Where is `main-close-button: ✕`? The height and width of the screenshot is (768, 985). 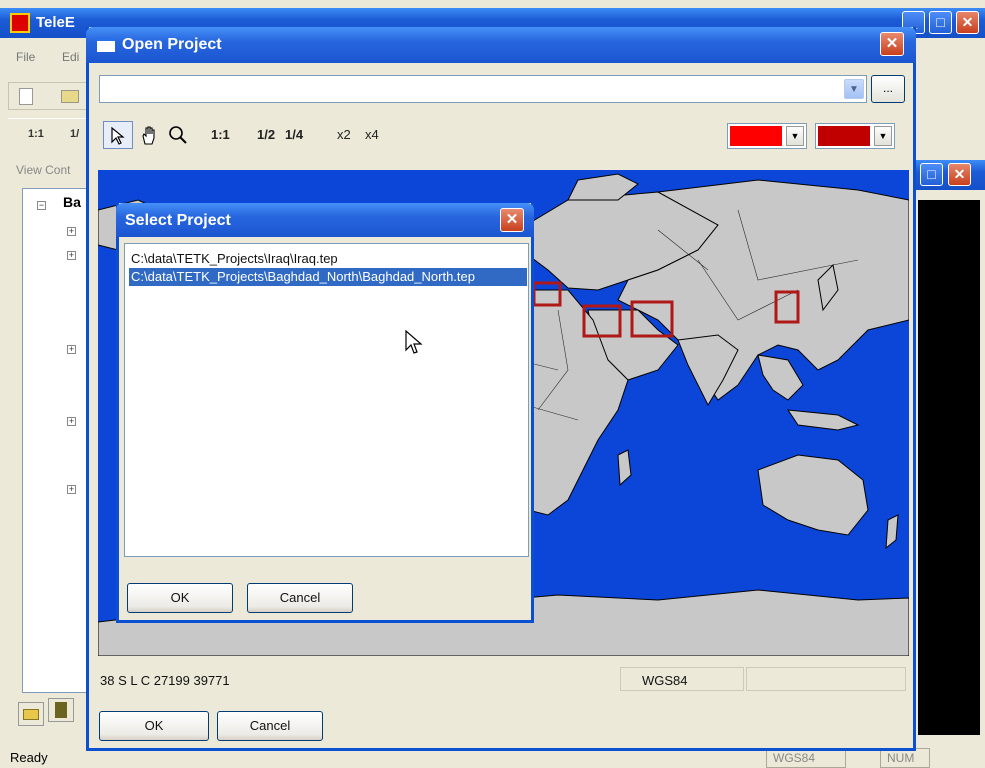 main-close-button: ✕ is located at coordinates (967, 22).